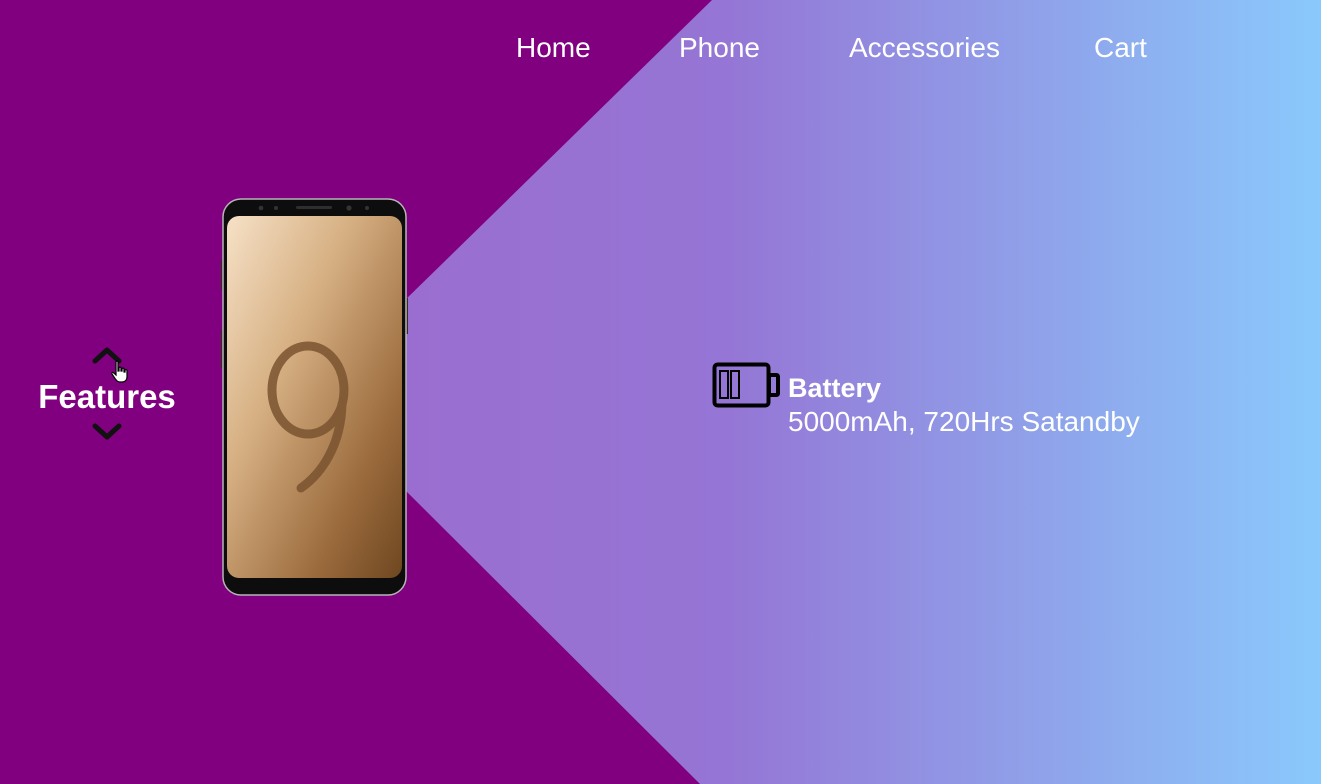 Image resolution: width=1321 pixels, height=784 pixels. Describe the element at coordinates (746, 385) in the screenshot. I see `battery-icon` at that location.